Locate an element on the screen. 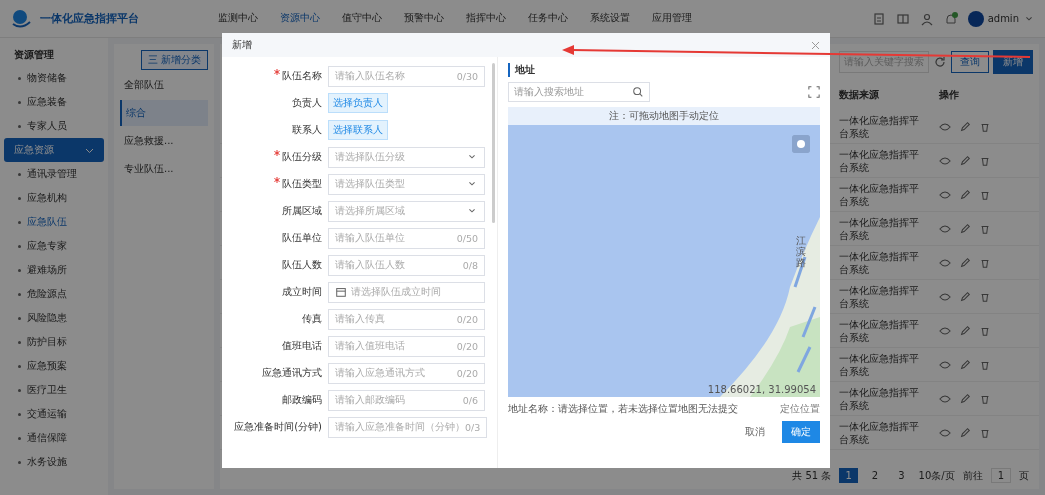 The height and width of the screenshot is (495, 1045). form-label: 负责人 is located at coordinates (306, 103).